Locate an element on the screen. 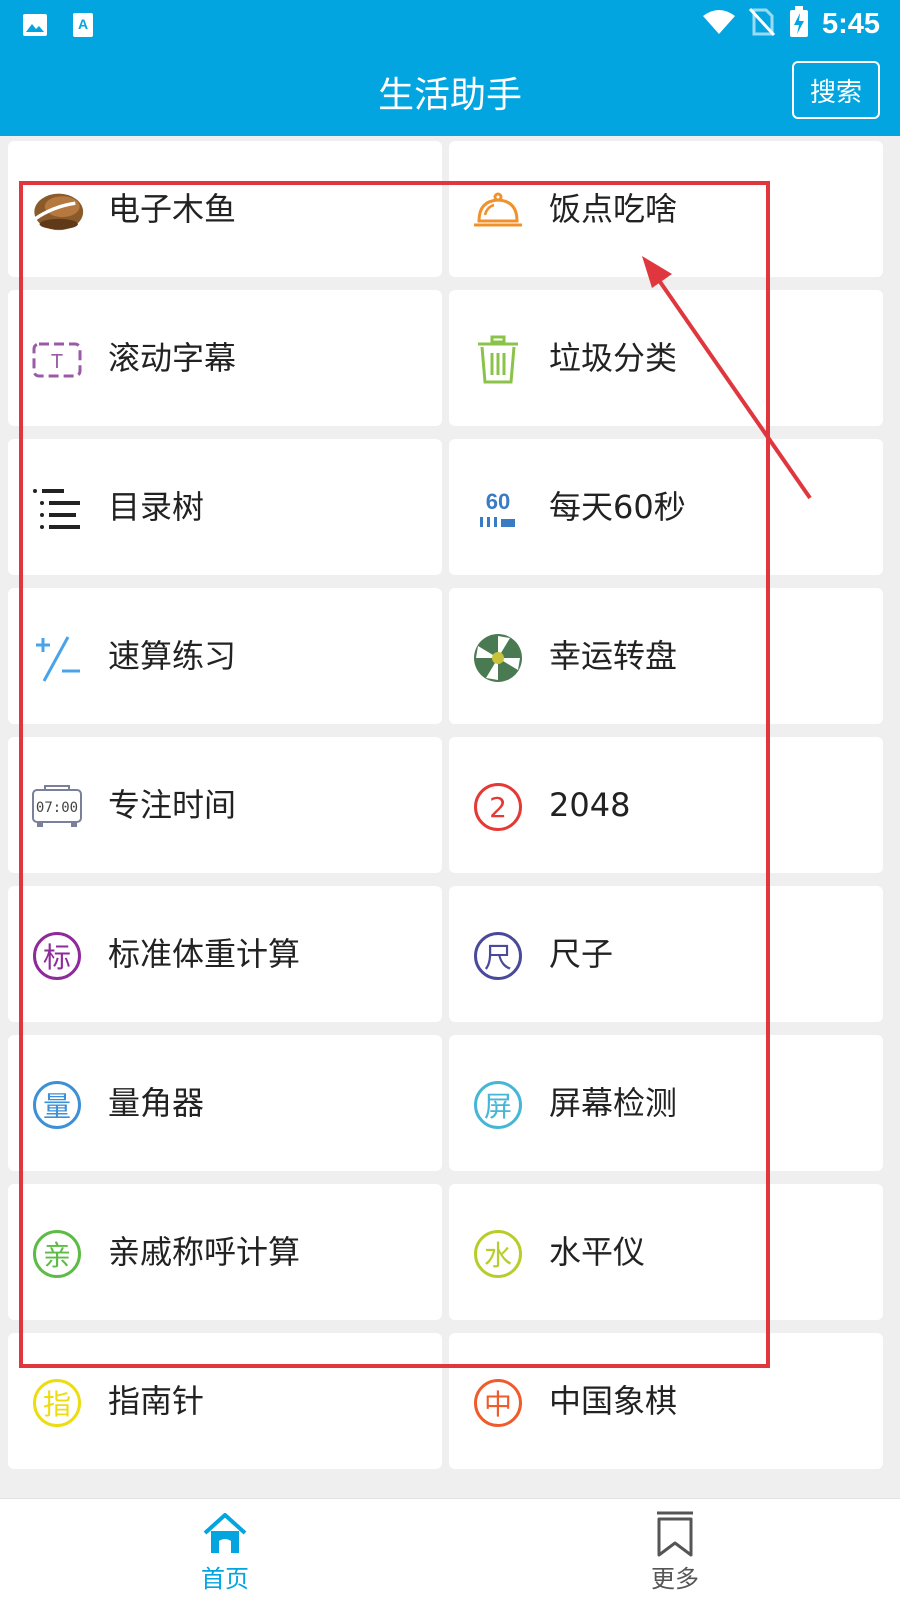 This screenshot has height=1601, width=900. dish-cloche-icon is located at coordinates (498, 211).